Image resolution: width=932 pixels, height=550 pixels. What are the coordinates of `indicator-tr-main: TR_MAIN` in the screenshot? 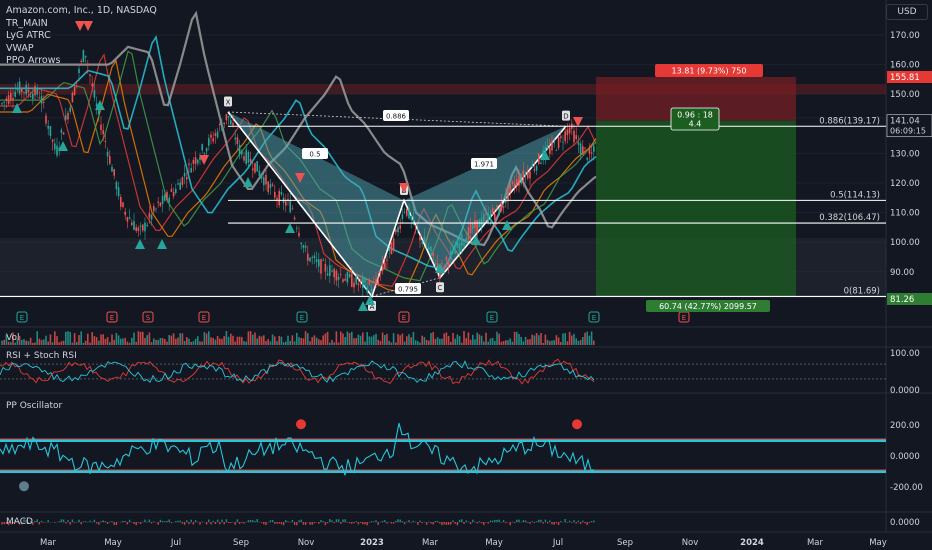 It's located at (81, 24).